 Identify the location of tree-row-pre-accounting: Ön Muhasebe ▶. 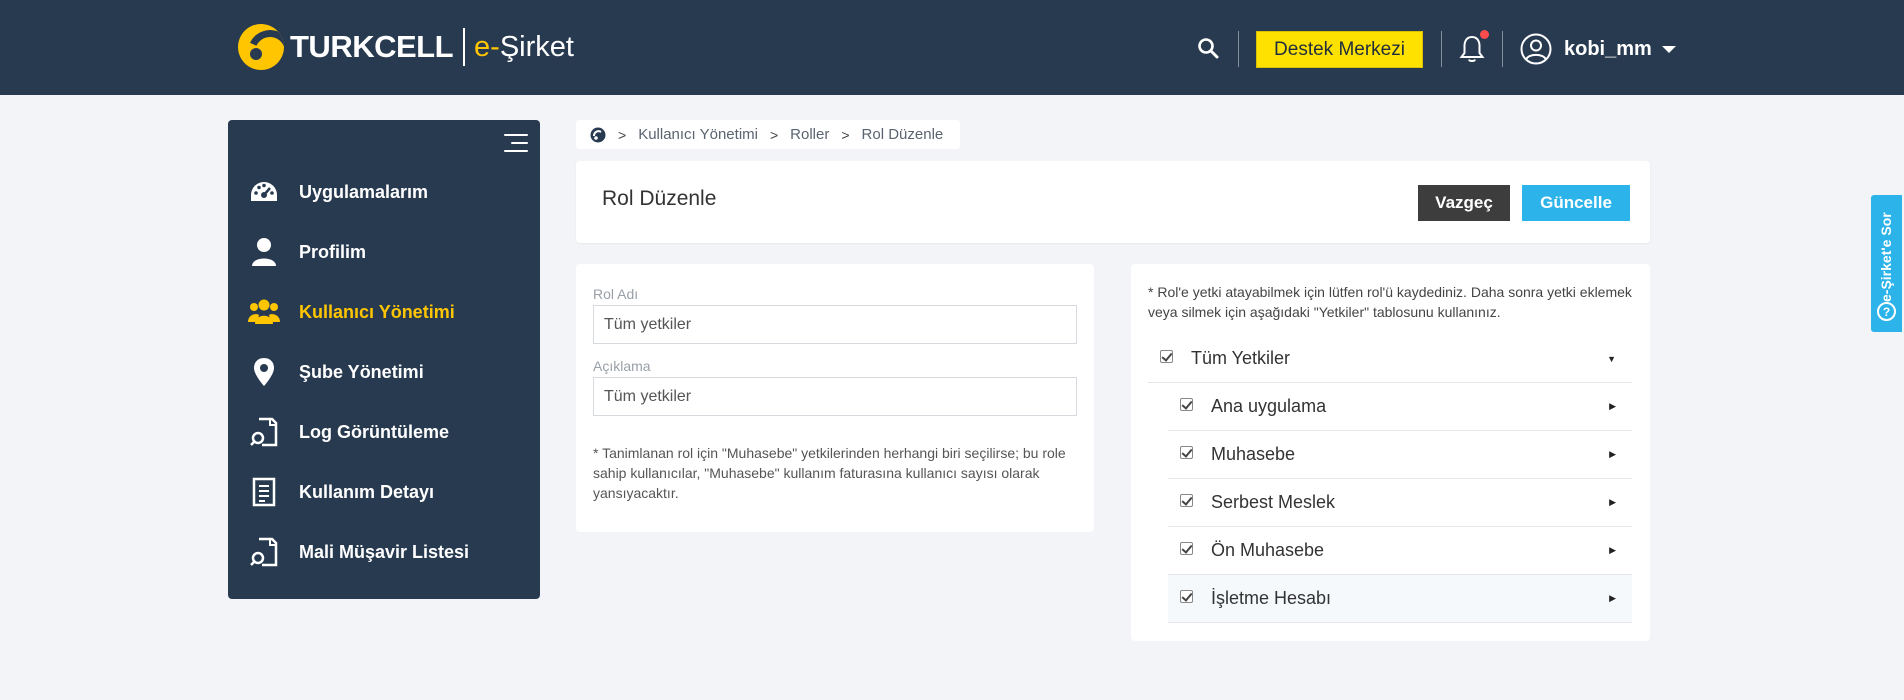
(1400, 551).